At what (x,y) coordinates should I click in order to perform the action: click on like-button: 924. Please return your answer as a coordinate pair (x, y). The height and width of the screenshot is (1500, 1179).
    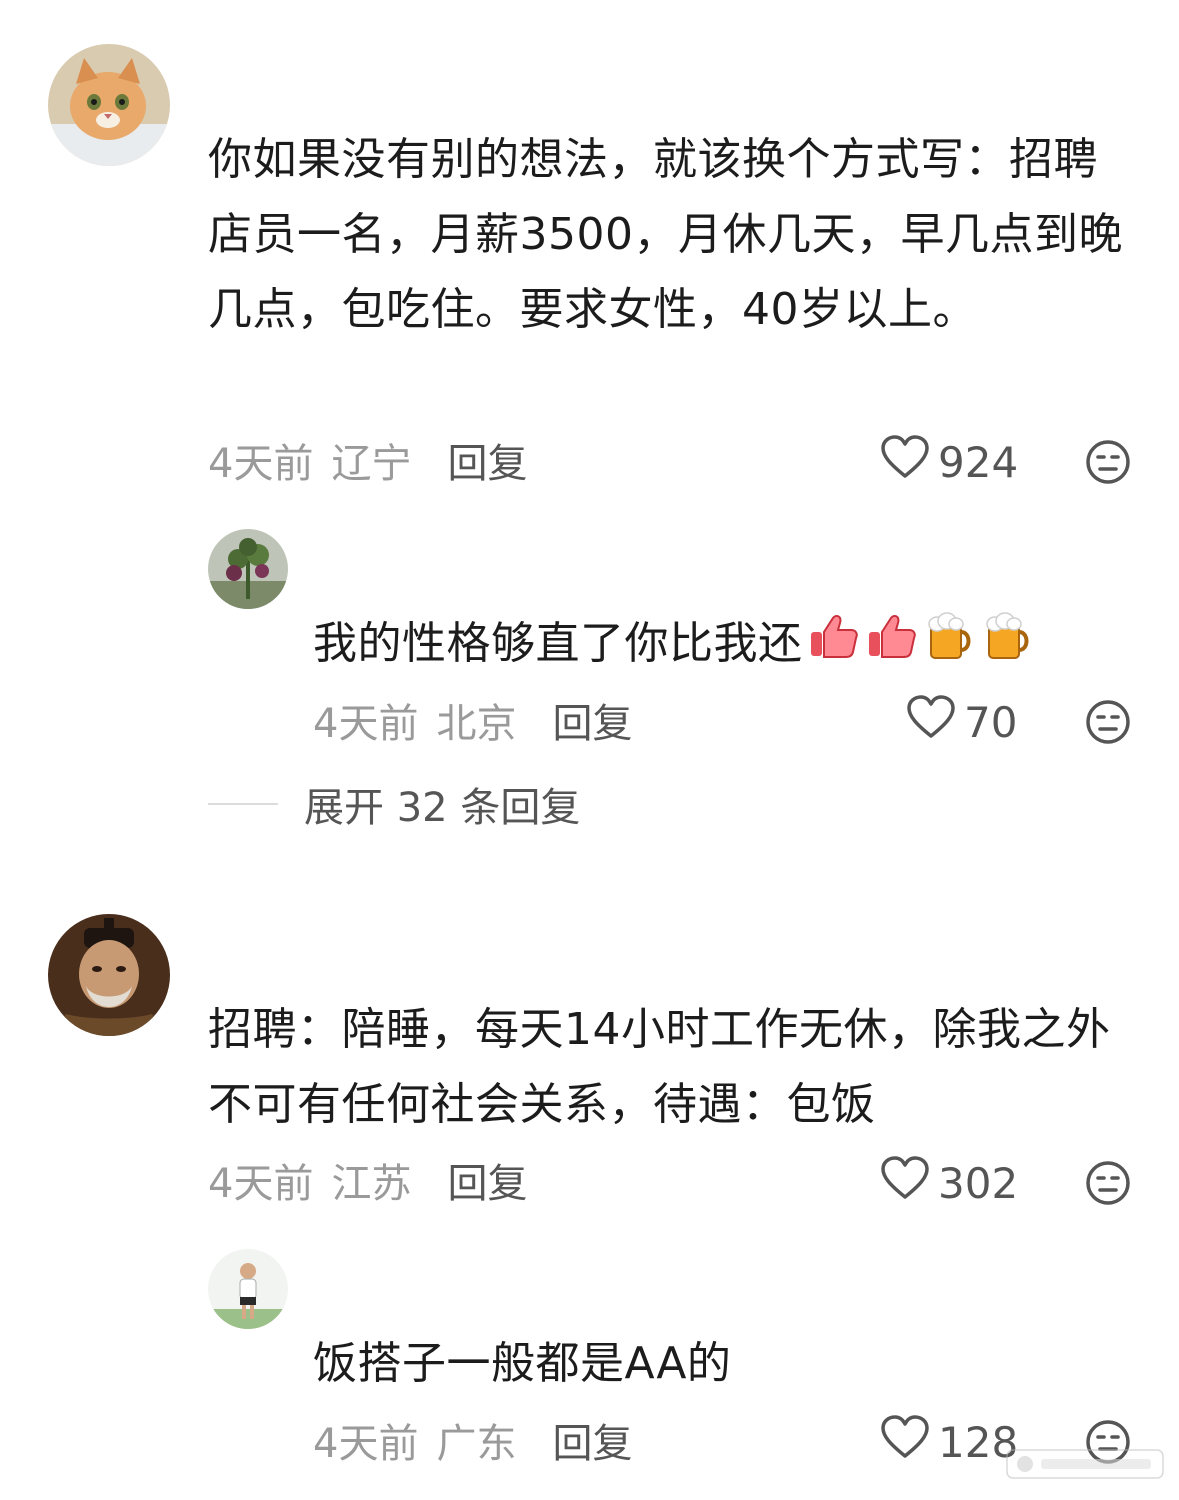
    Looking at the image, I should click on (949, 462).